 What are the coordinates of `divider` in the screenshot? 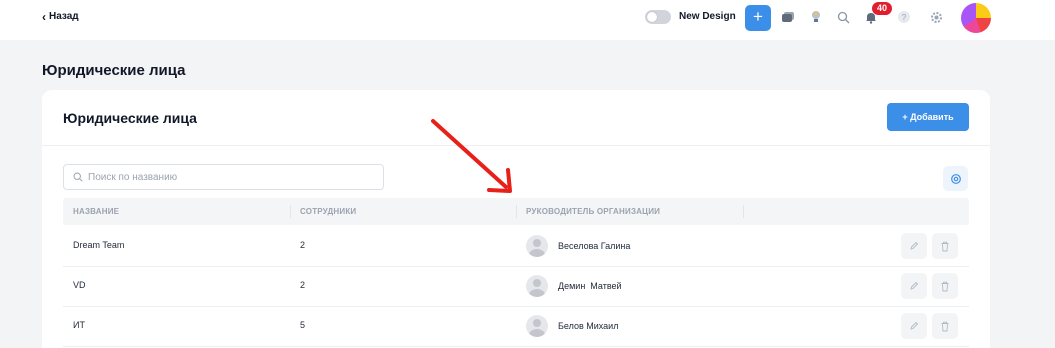 It's located at (516, 145).